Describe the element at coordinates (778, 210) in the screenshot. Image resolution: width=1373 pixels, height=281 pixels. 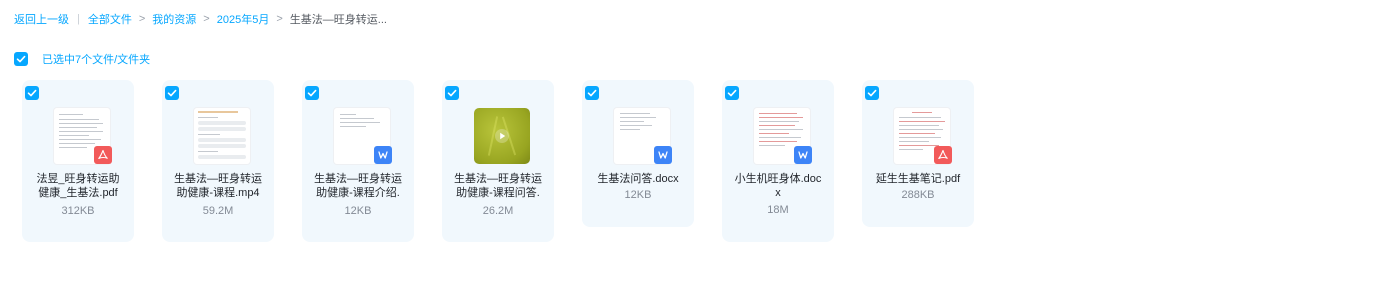
I see `file-size: 18M` at that location.